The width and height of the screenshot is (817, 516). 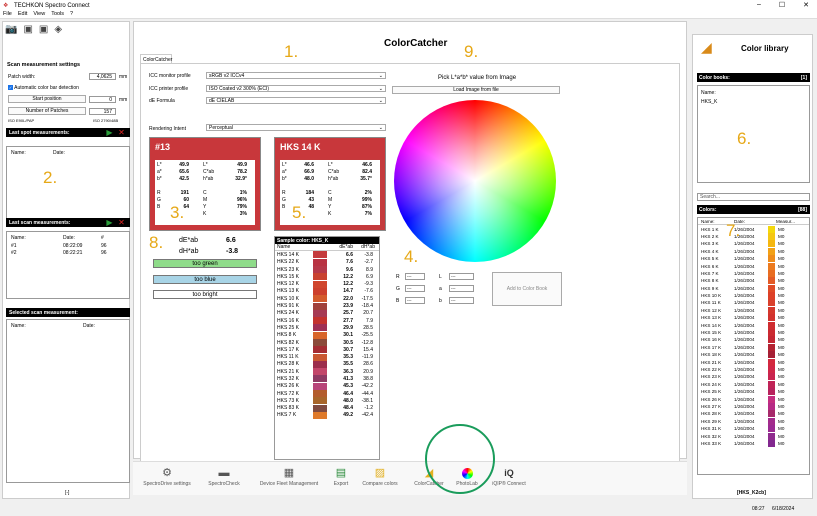 What do you see at coordinates (753, 281) in the screenshot?
I see `list-item: HKS 8 K 1/26/2004 M0` at bounding box center [753, 281].